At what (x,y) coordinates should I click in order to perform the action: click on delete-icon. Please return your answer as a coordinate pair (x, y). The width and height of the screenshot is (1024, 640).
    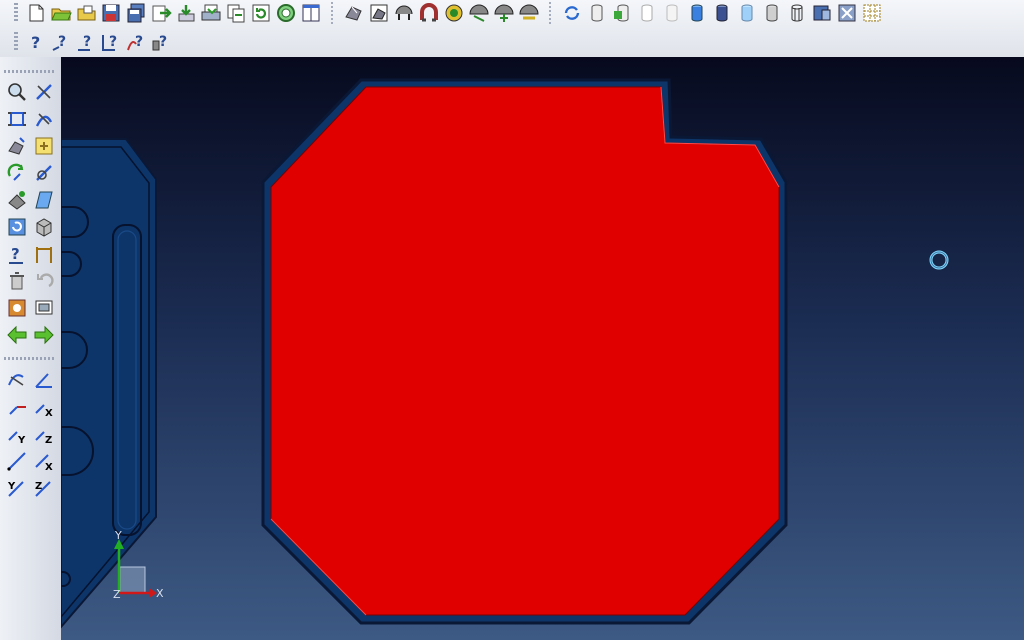
    Looking at the image, I should click on (17, 281).